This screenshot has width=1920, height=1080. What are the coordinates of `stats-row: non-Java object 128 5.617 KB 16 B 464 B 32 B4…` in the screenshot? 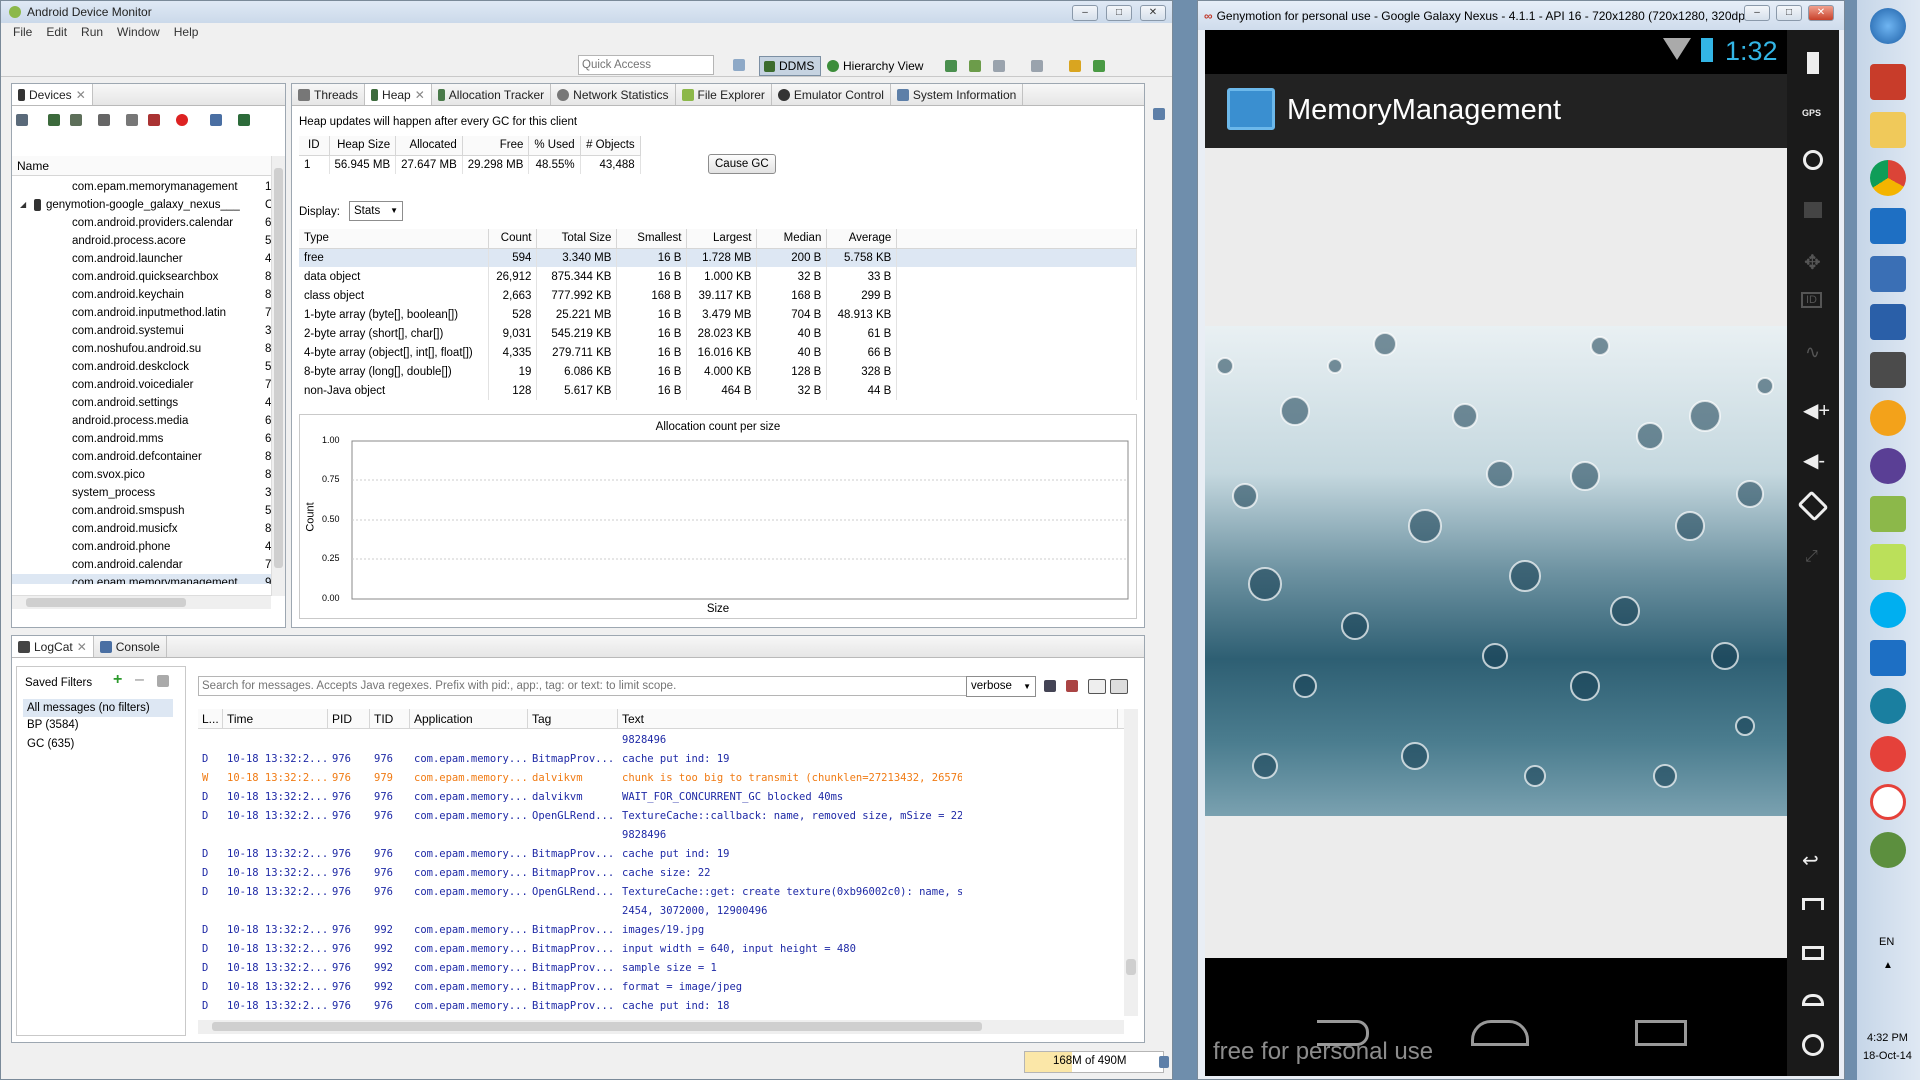 It's located at (718, 390).